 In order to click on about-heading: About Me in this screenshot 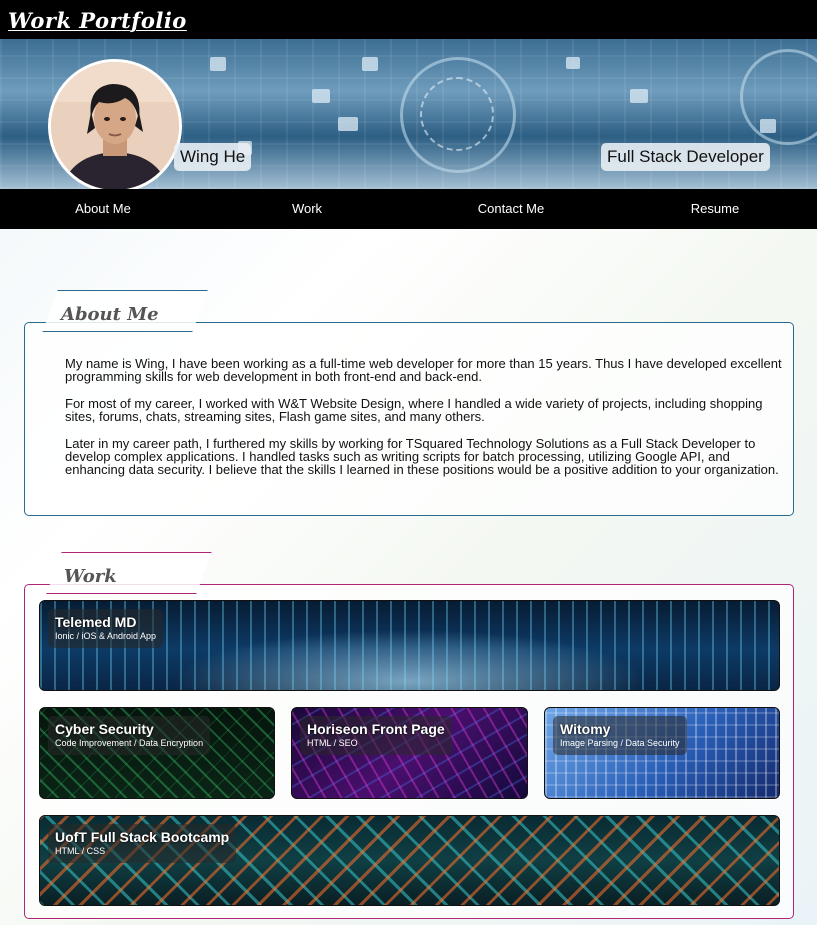, I will do `click(110, 314)`.